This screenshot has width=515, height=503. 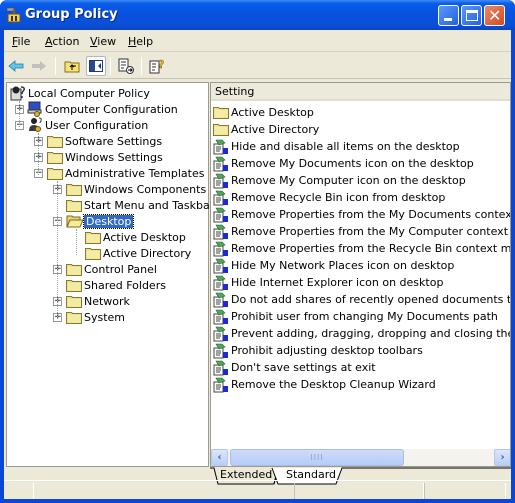 I want to click on list-item: Remove Recycle Bin icon from desktop, so click(x=329, y=197).